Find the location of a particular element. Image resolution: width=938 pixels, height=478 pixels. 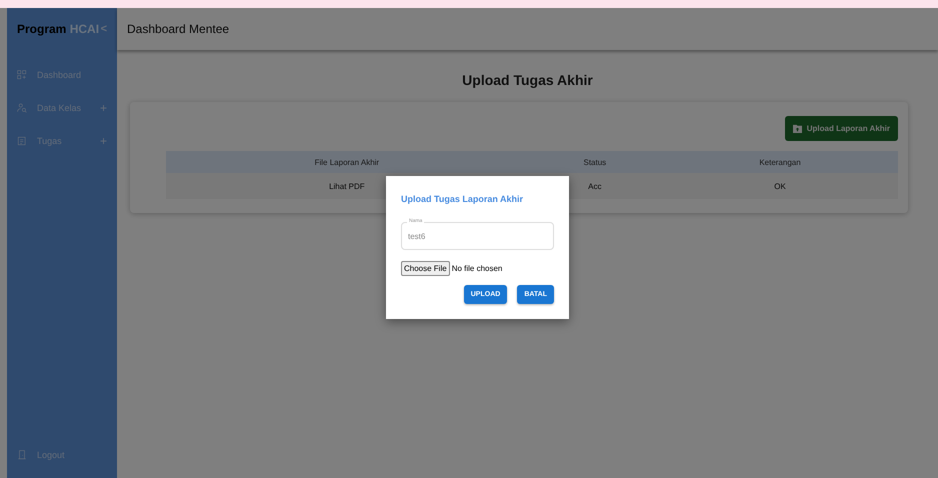

table-cell: OK is located at coordinates (780, 186).